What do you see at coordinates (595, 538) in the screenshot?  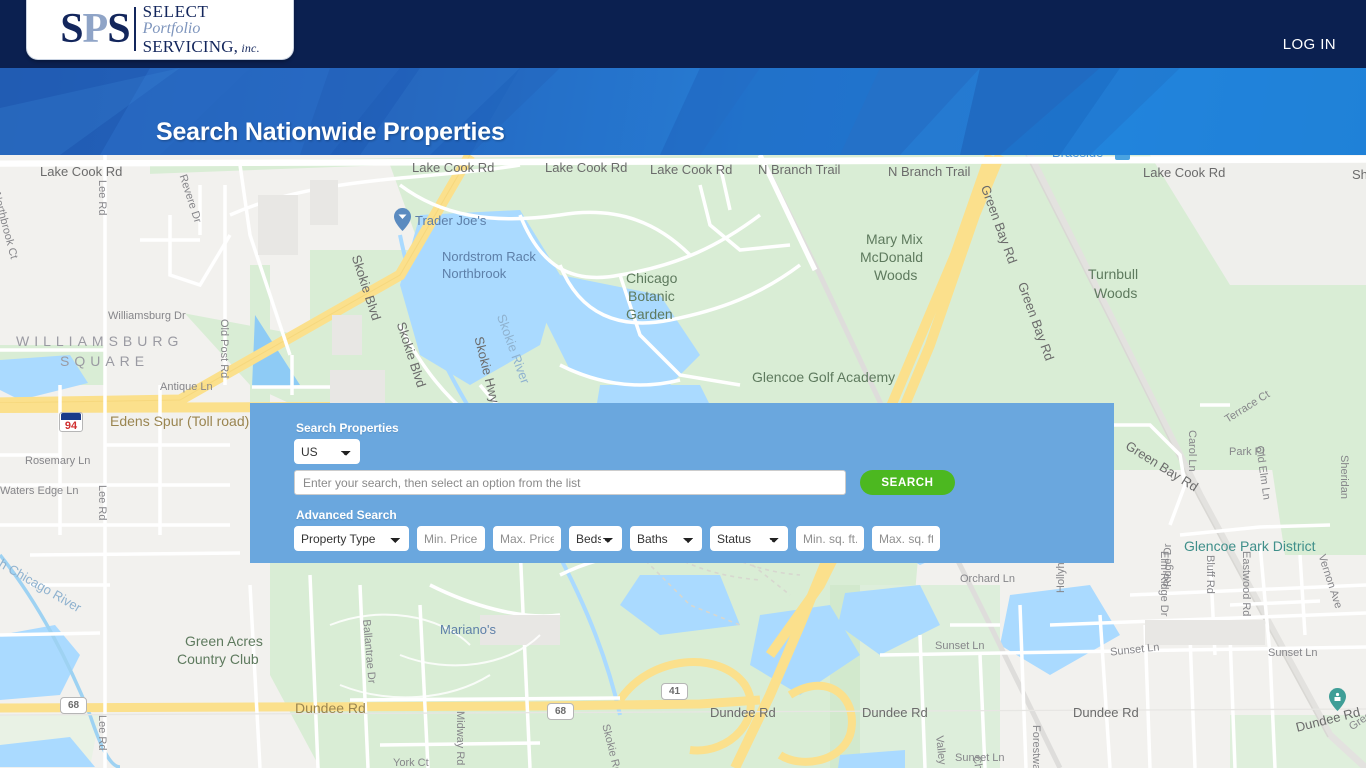 I see `beds-select: Beds12345+` at bounding box center [595, 538].